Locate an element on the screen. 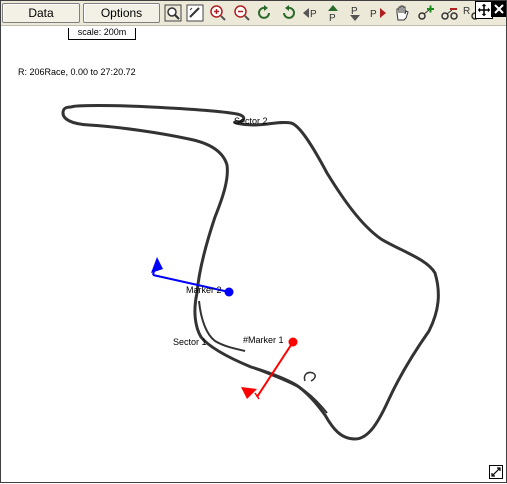  scale-bar: scale: 200m is located at coordinates (102, 33).